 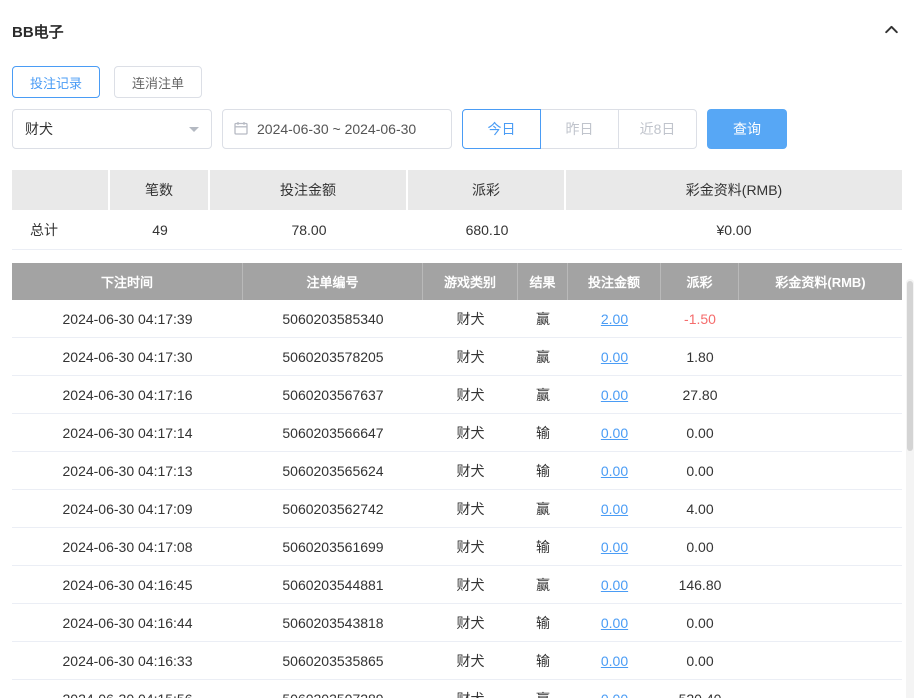 What do you see at coordinates (127, 689) in the screenshot?
I see `bet-time: 2024-06-30 04:15:56` at bounding box center [127, 689].